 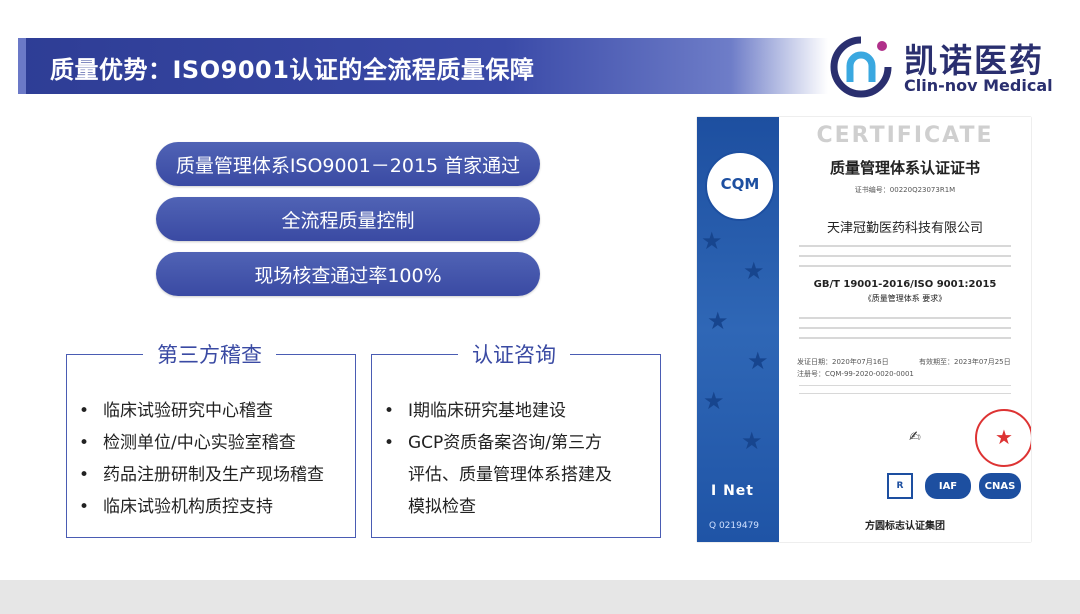 I want to click on certificate-standard-sub: 《质量管理体系 要求》, so click(x=905, y=298).